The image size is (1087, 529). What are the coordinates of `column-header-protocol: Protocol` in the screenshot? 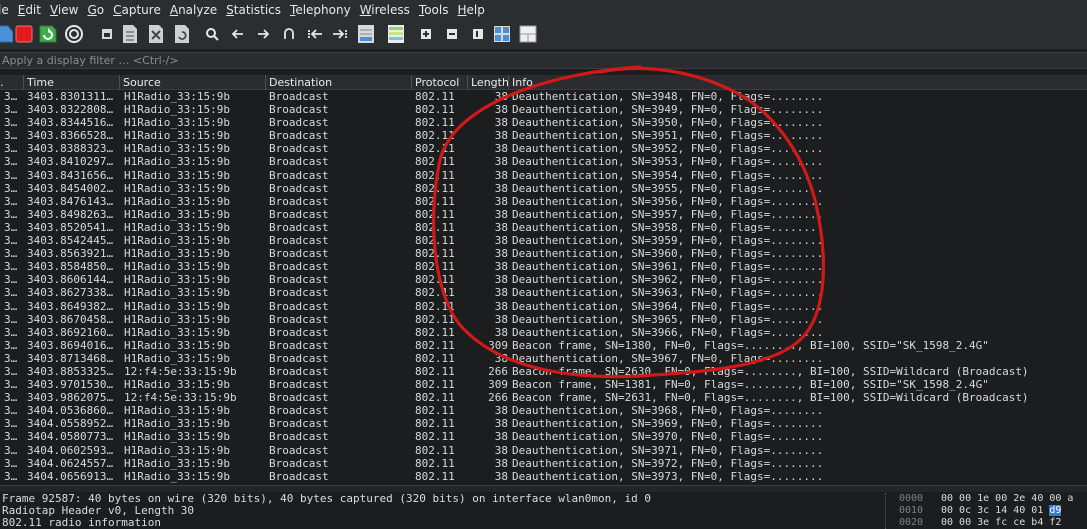 It's located at (440, 82).